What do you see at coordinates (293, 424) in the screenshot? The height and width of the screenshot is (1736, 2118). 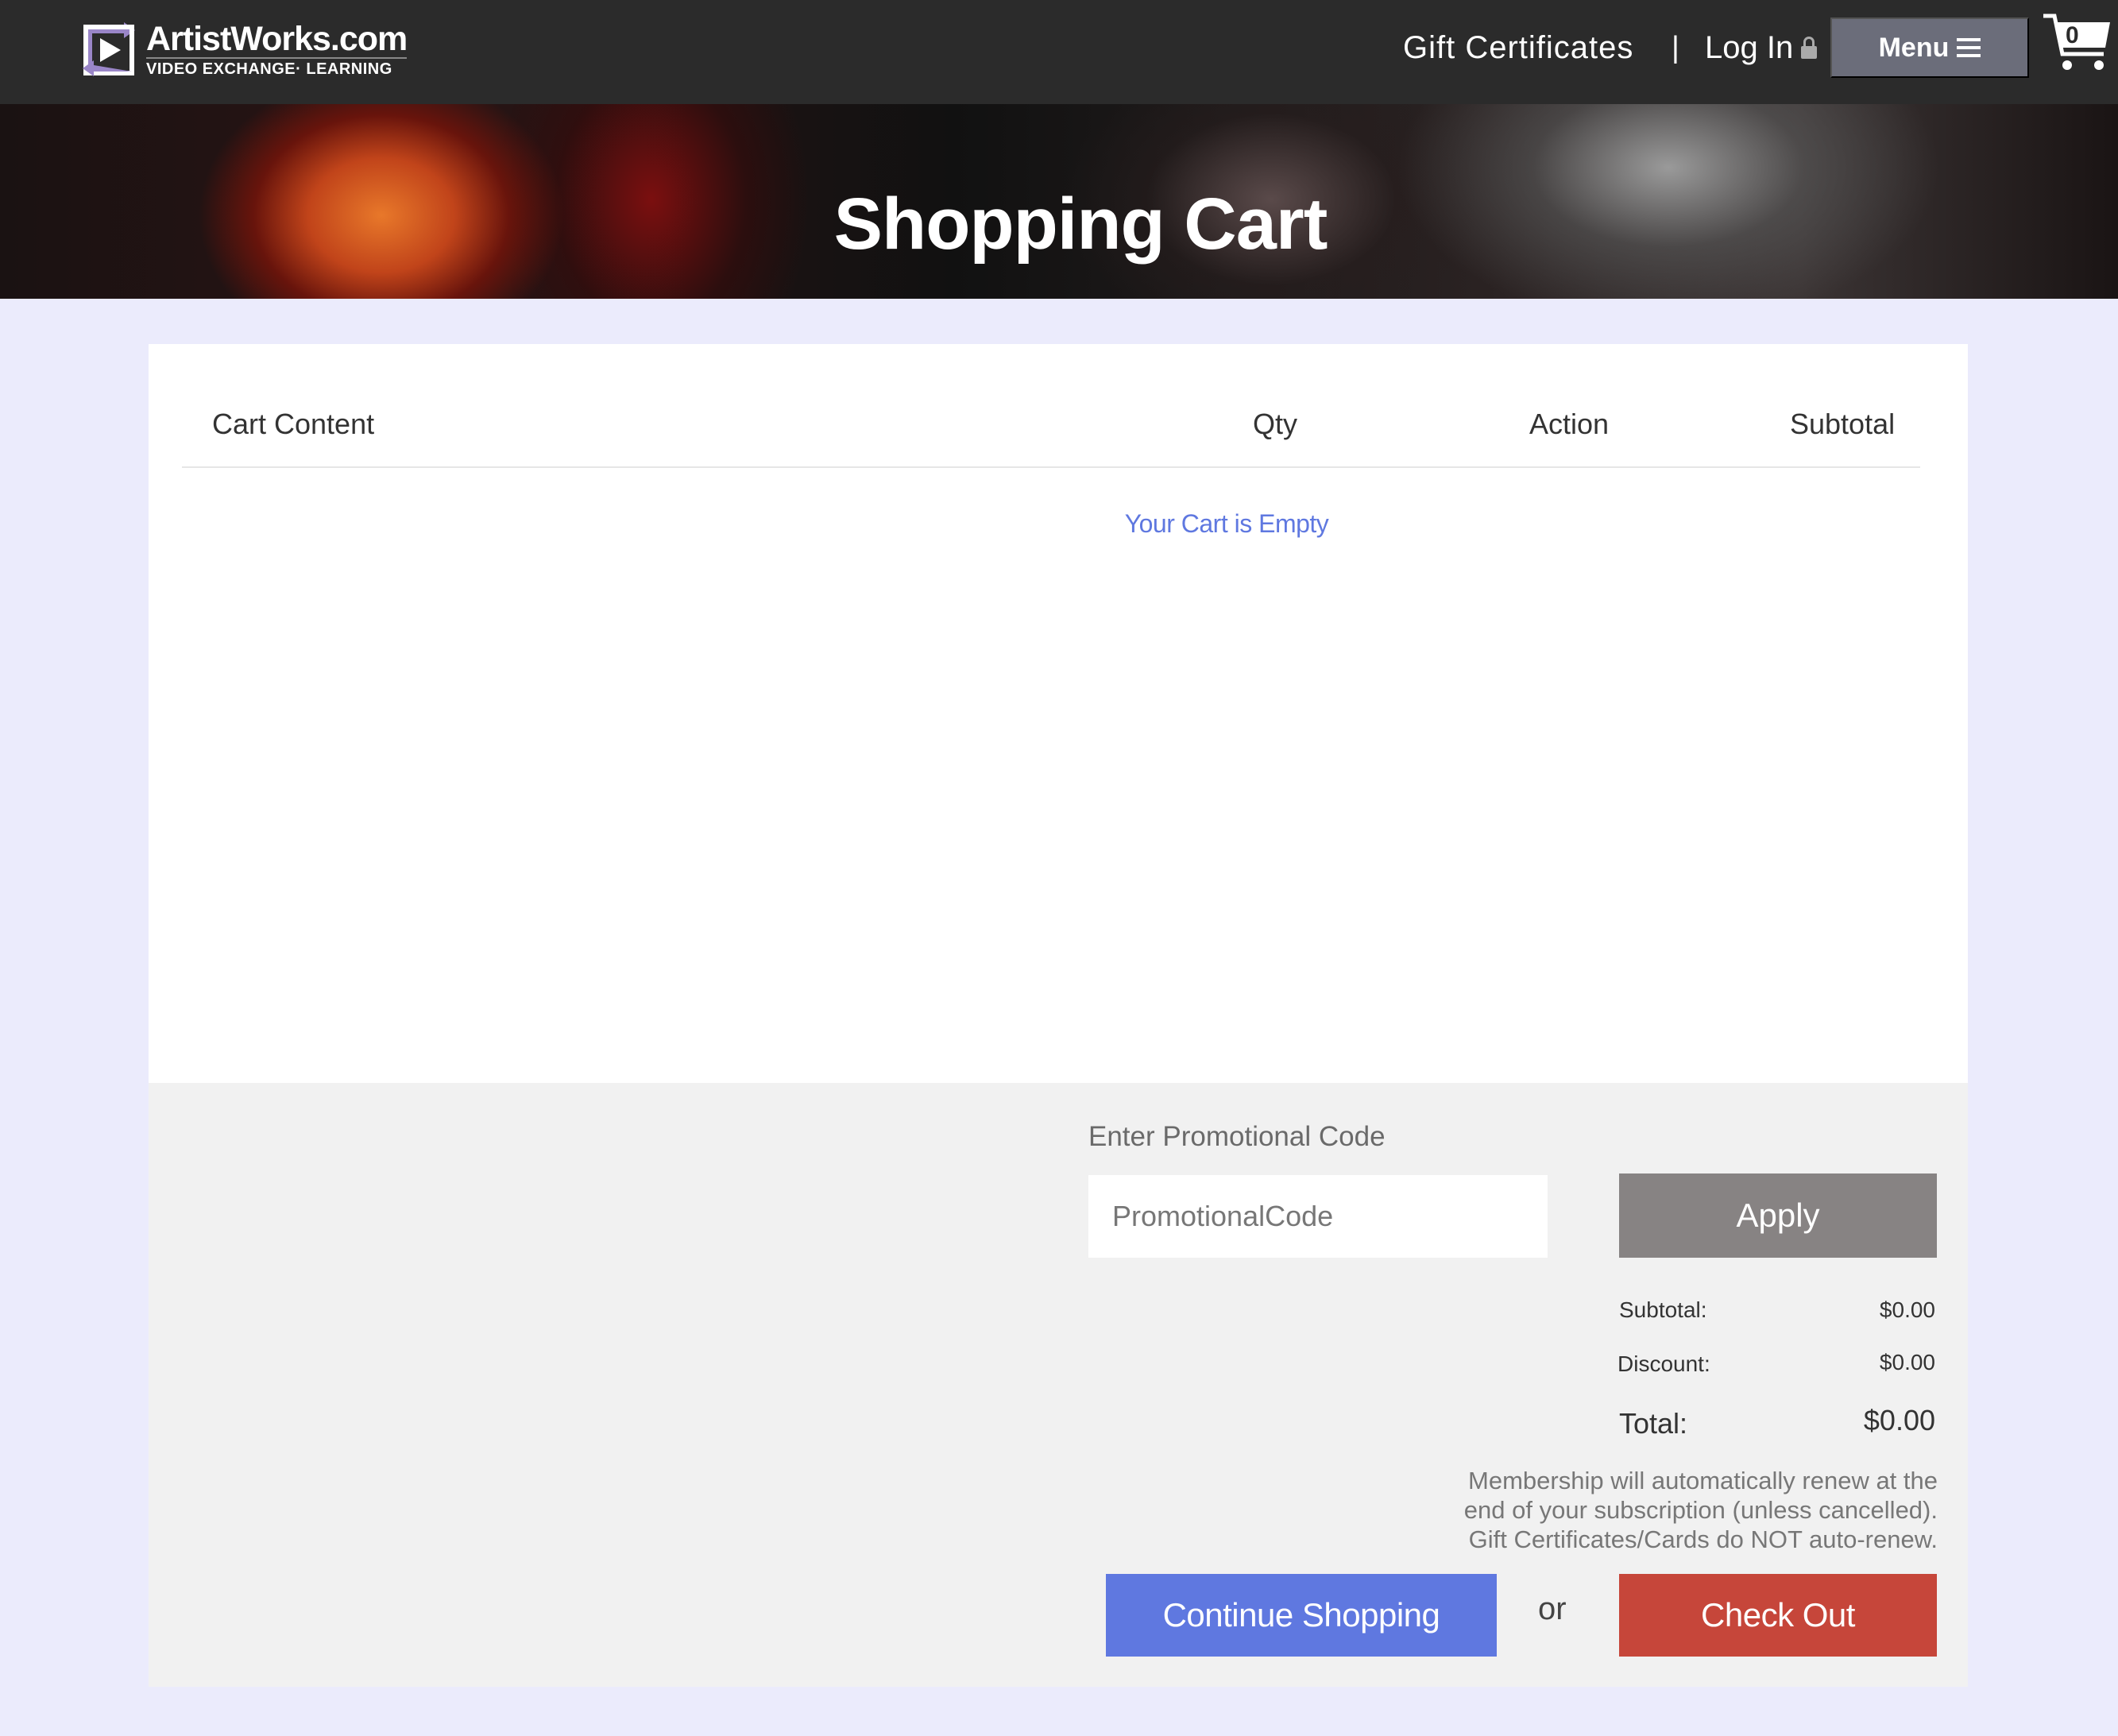 I see `column-cart-content: Cart Content` at bounding box center [293, 424].